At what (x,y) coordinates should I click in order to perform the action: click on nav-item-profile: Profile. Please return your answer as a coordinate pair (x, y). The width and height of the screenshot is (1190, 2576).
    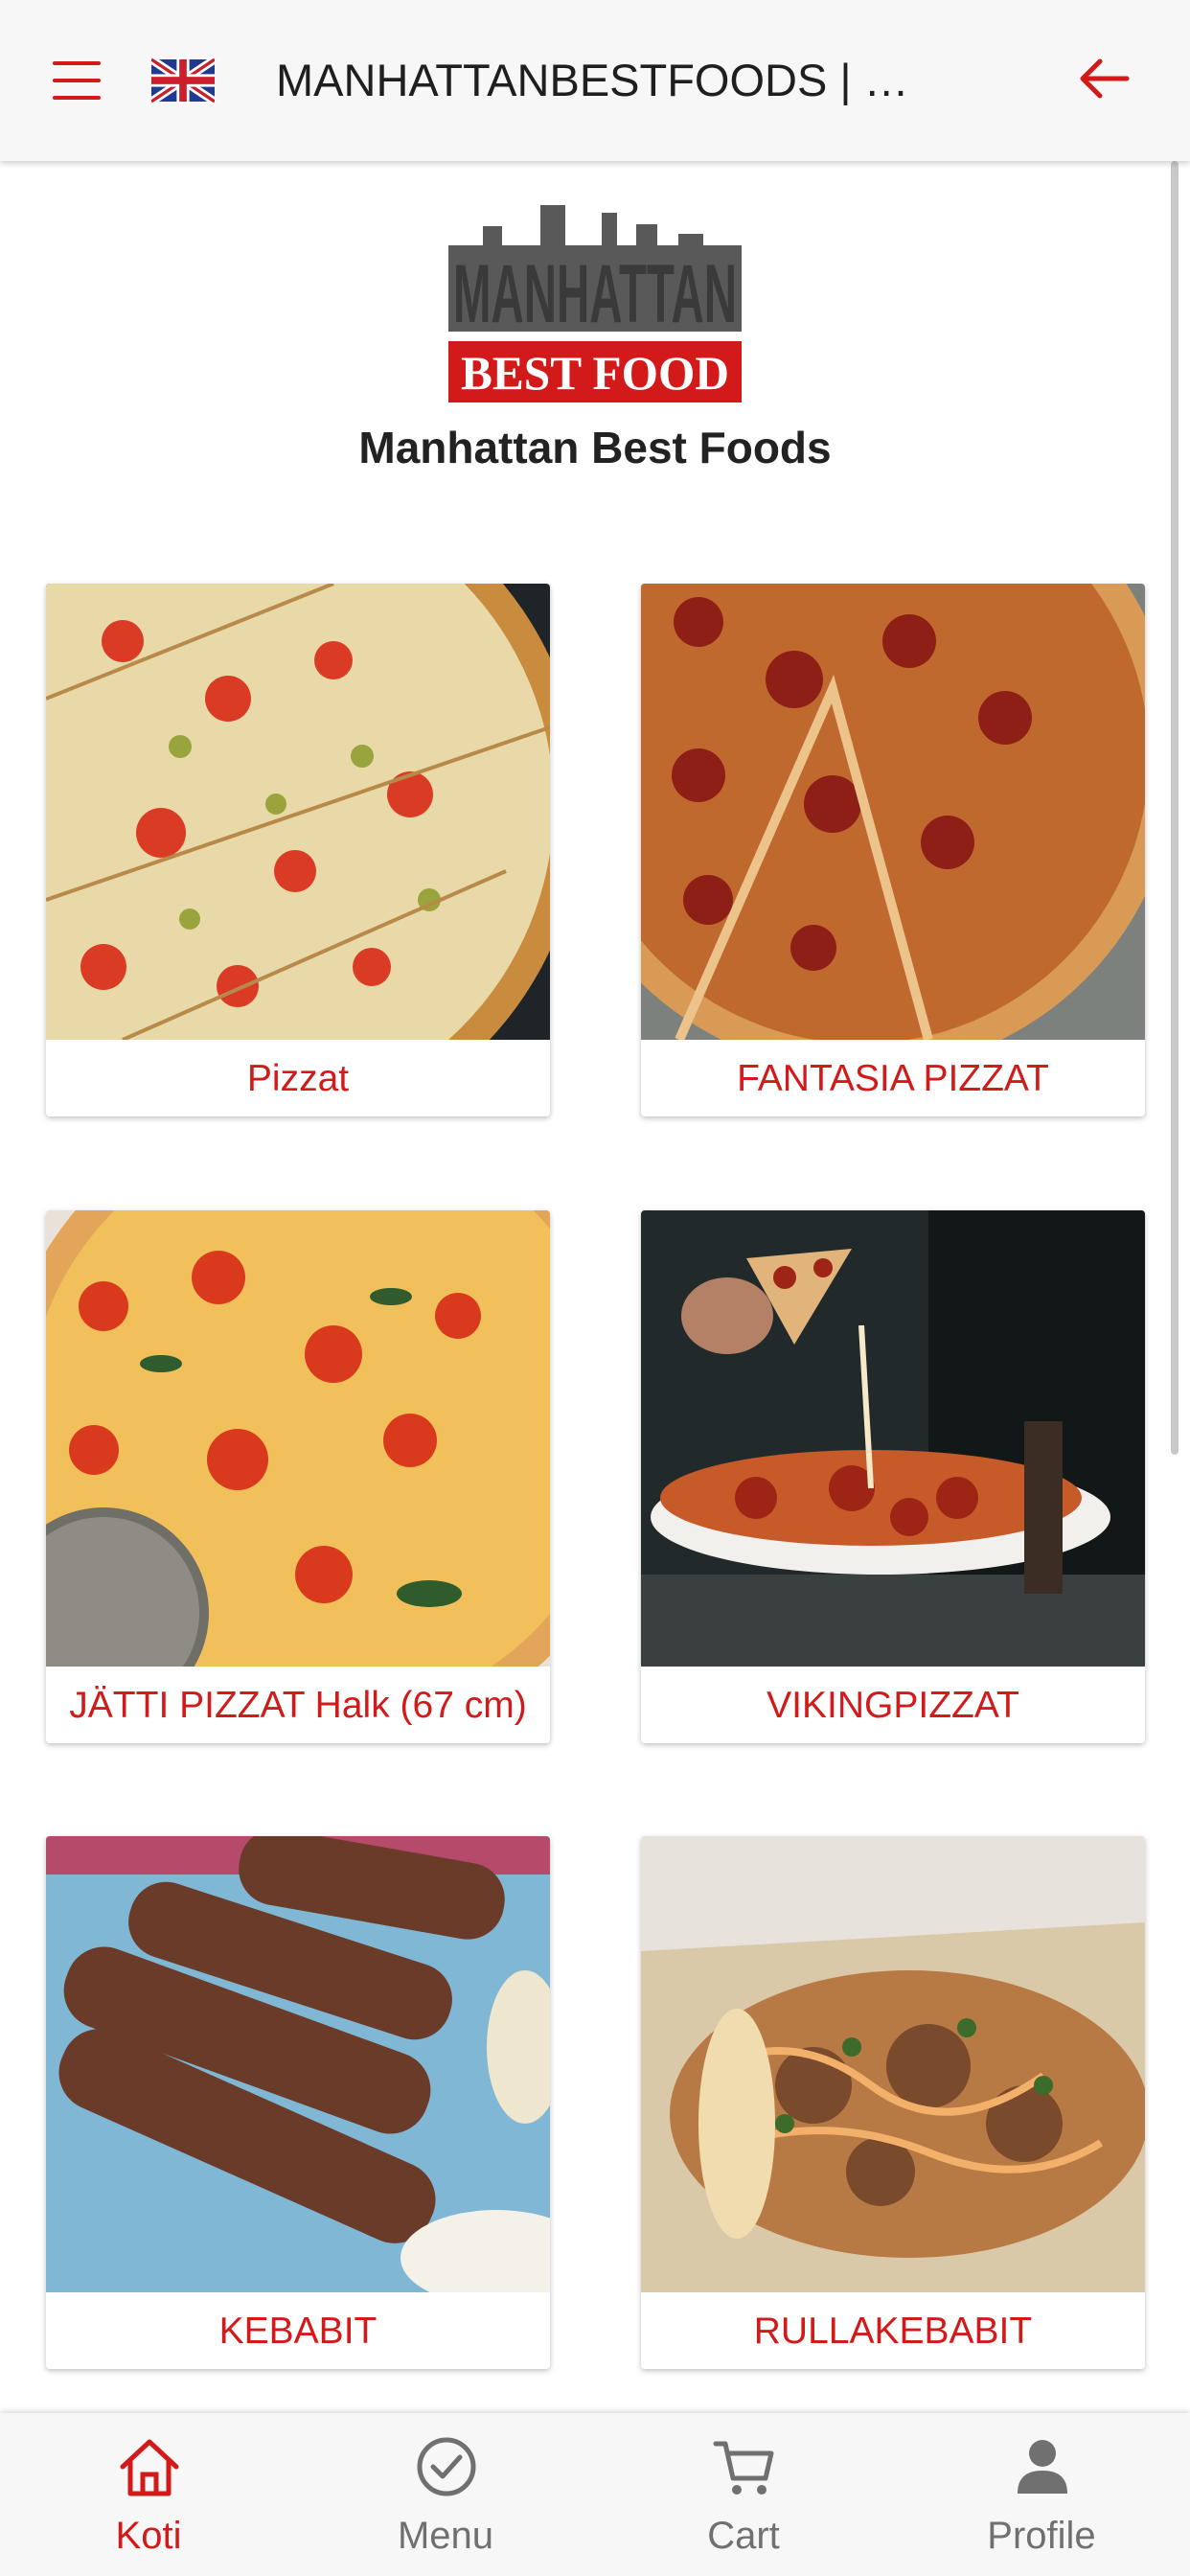
    Looking at the image, I should click on (1041, 2494).